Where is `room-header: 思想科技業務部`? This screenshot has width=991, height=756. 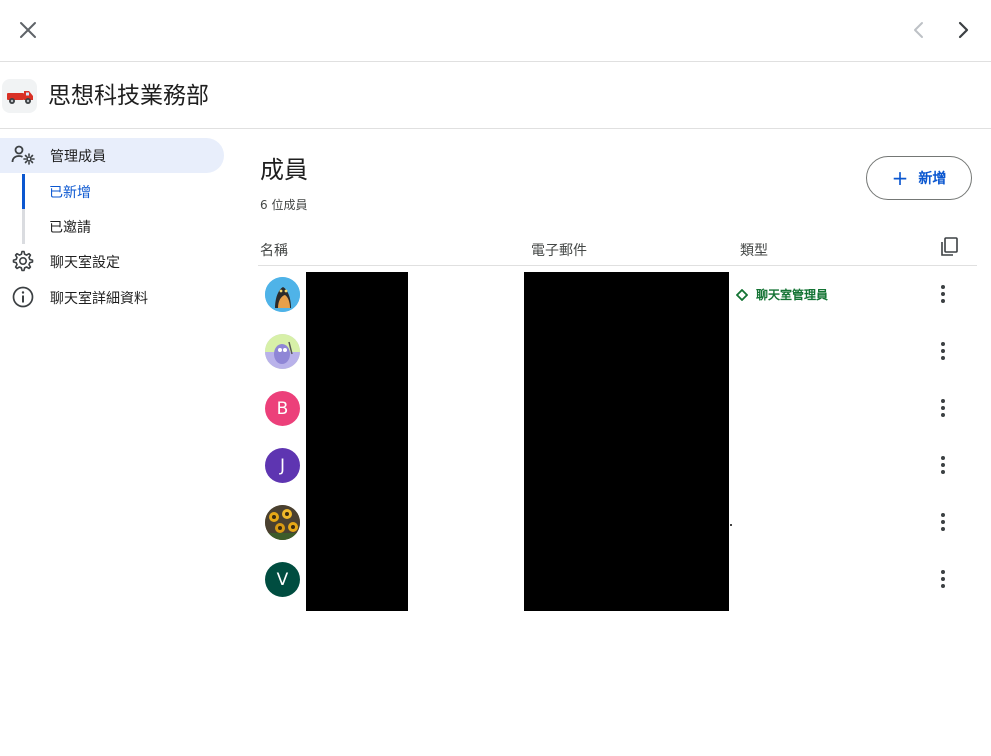 room-header: 思想科技業務部 is located at coordinates (495, 96).